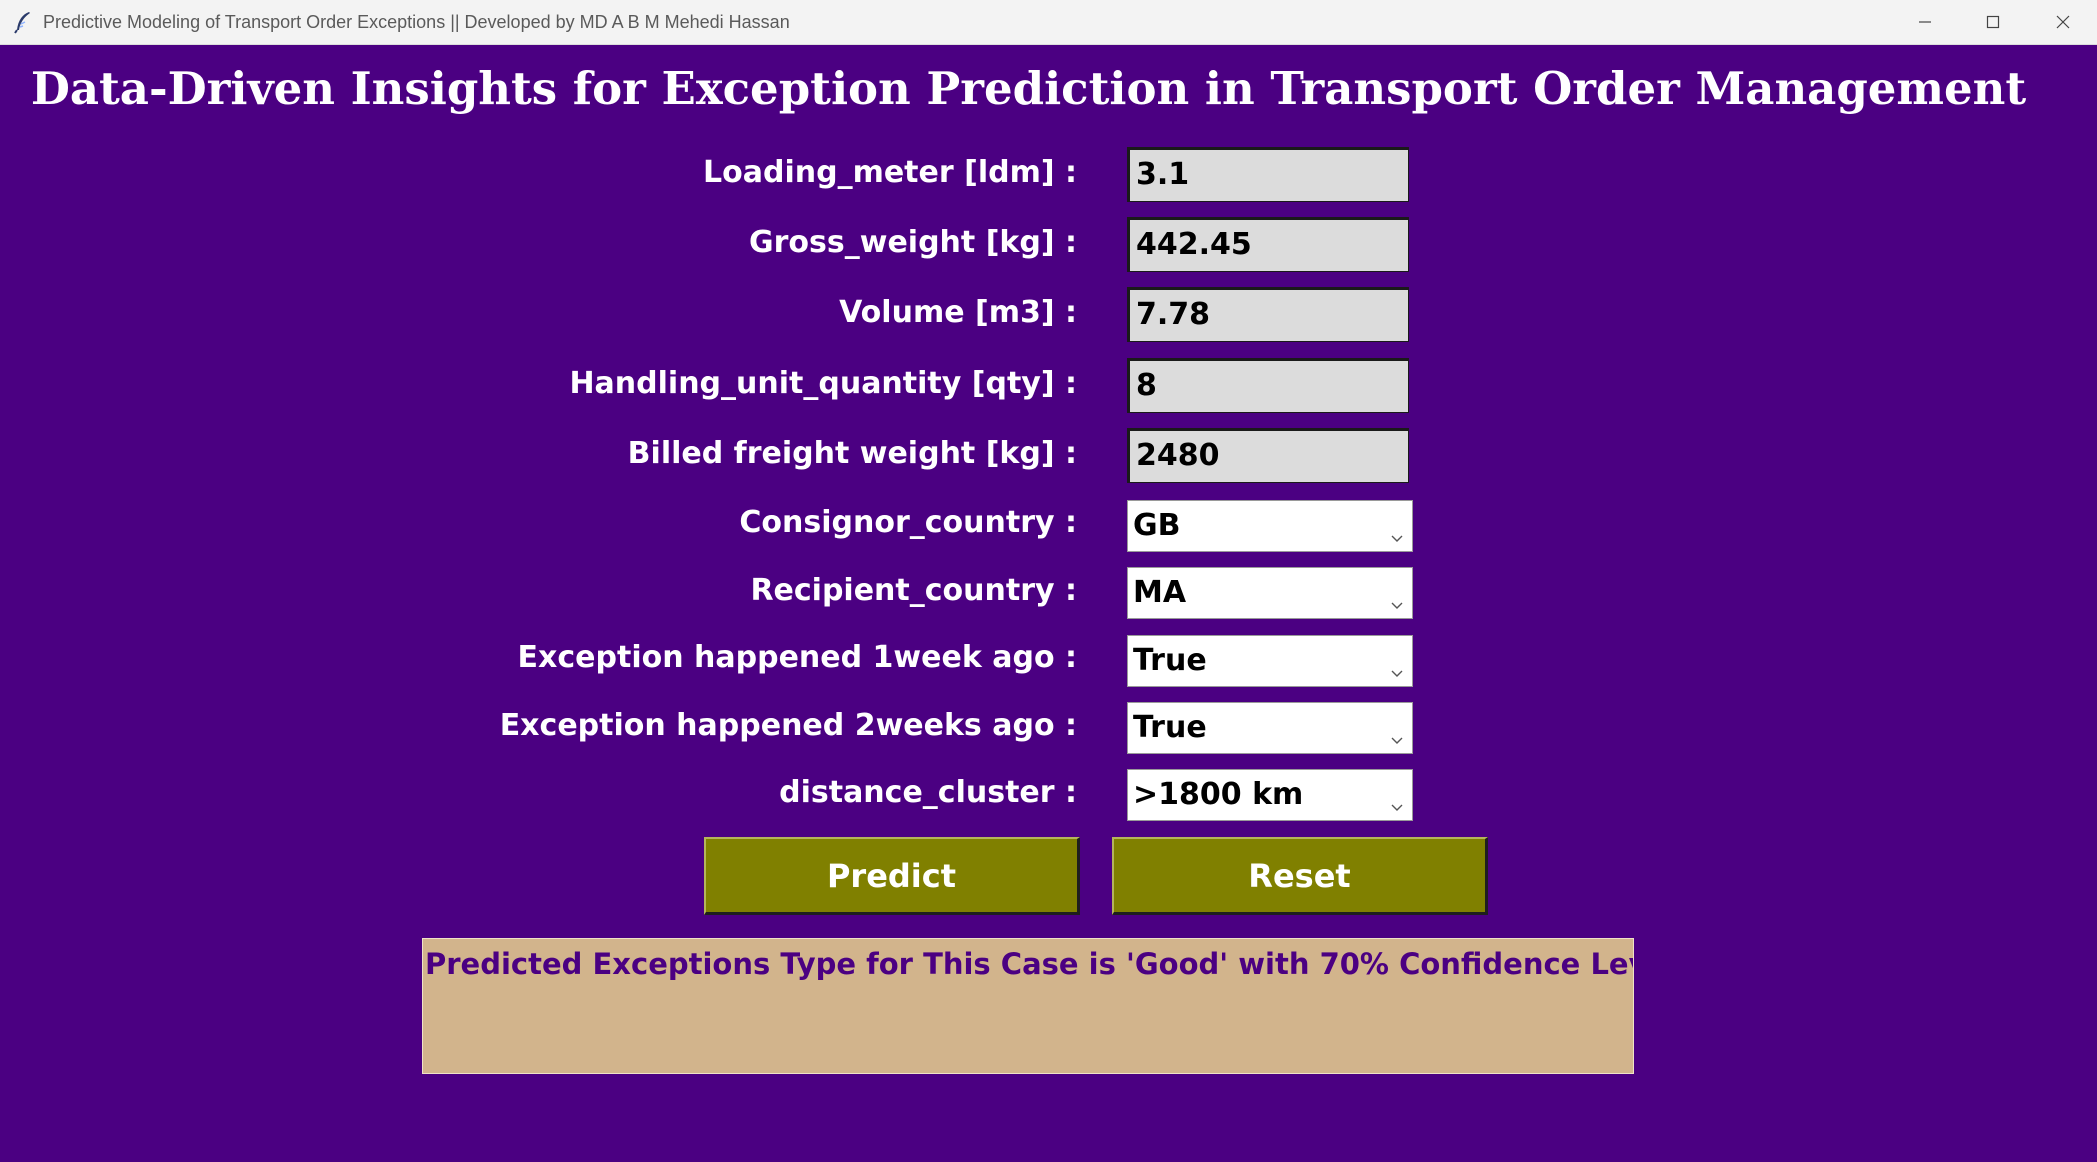 Image resolution: width=2097 pixels, height=1162 pixels. What do you see at coordinates (1268, 174) in the screenshot?
I see `loading-meter-input: 3.1` at bounding box center [1268, 174].